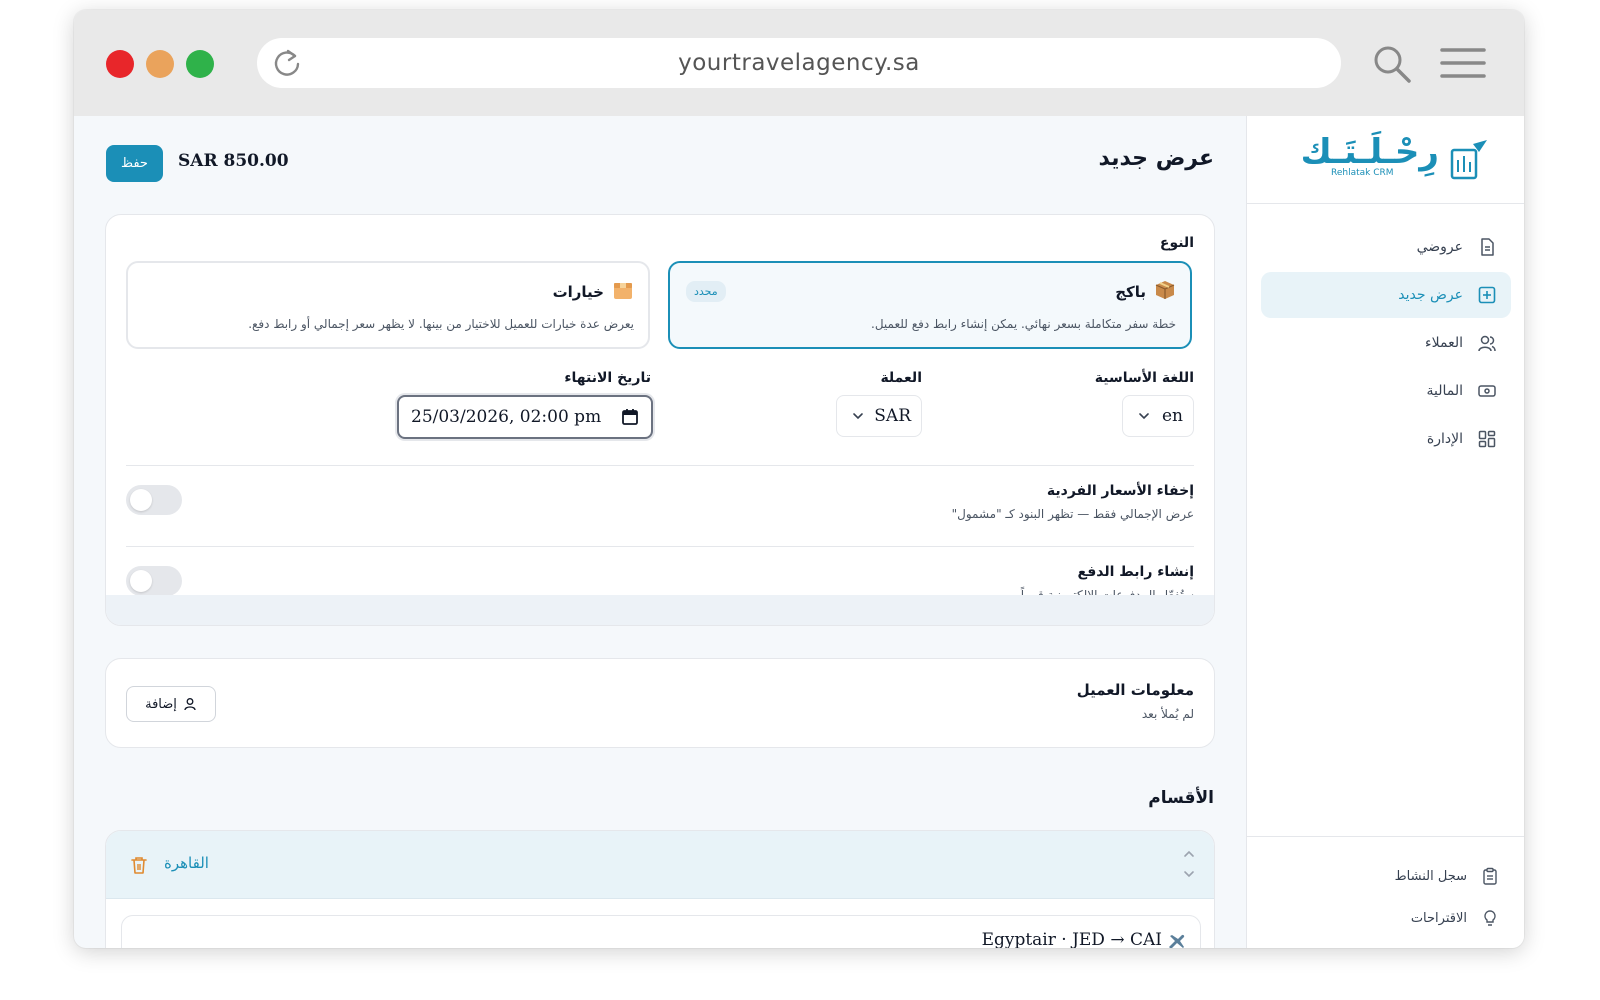 The image size is (1600, 1000). I want to click on flight-row: Egyptair · JED → CAI, so click(1084, 939).